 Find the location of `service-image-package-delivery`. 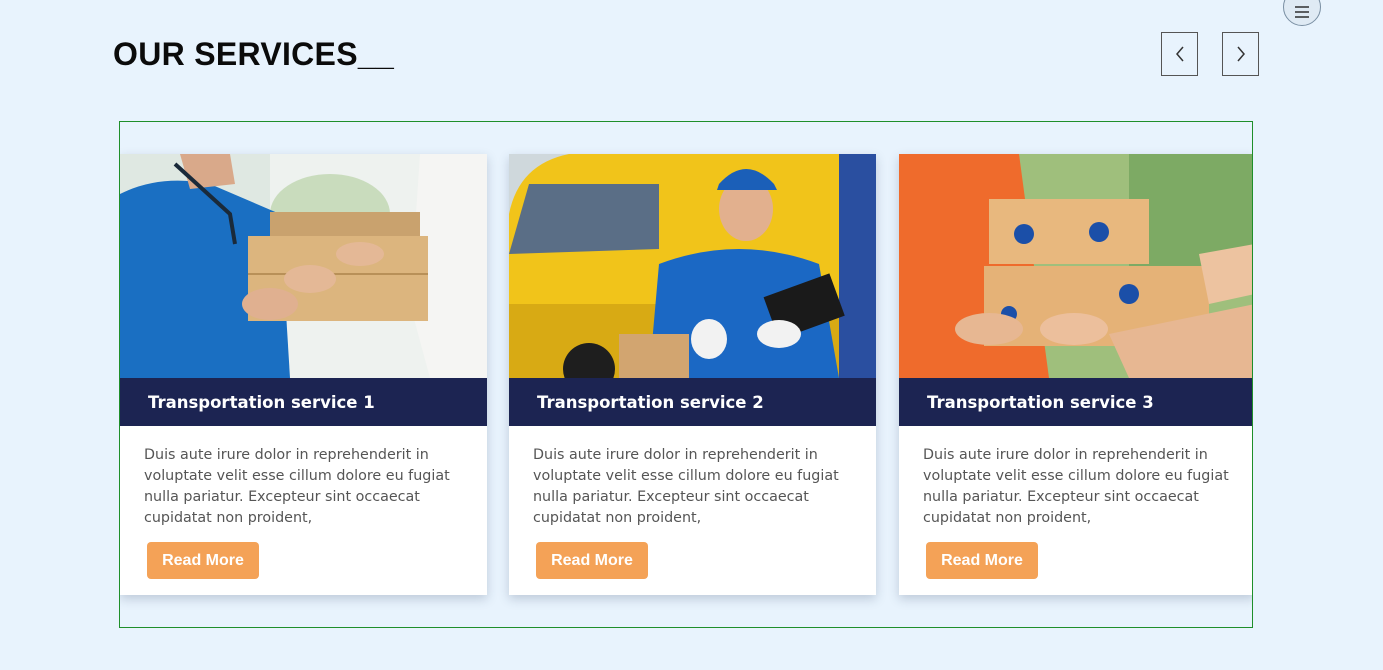

service-image-package-delivery is located at coordinates (1075, 266).